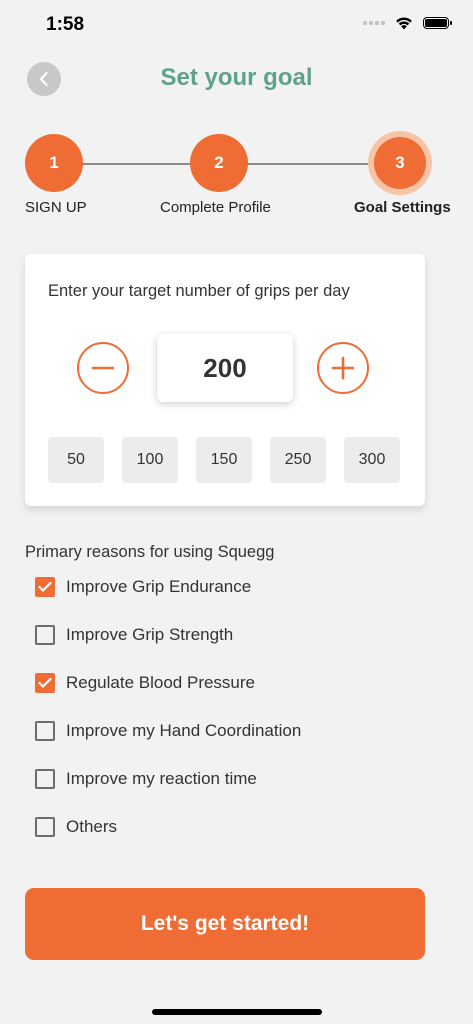  Describe the element at coordinates (150, 552) in the screenshot. I see `reasons-title: Primary reasons for using Squegg` at that location.